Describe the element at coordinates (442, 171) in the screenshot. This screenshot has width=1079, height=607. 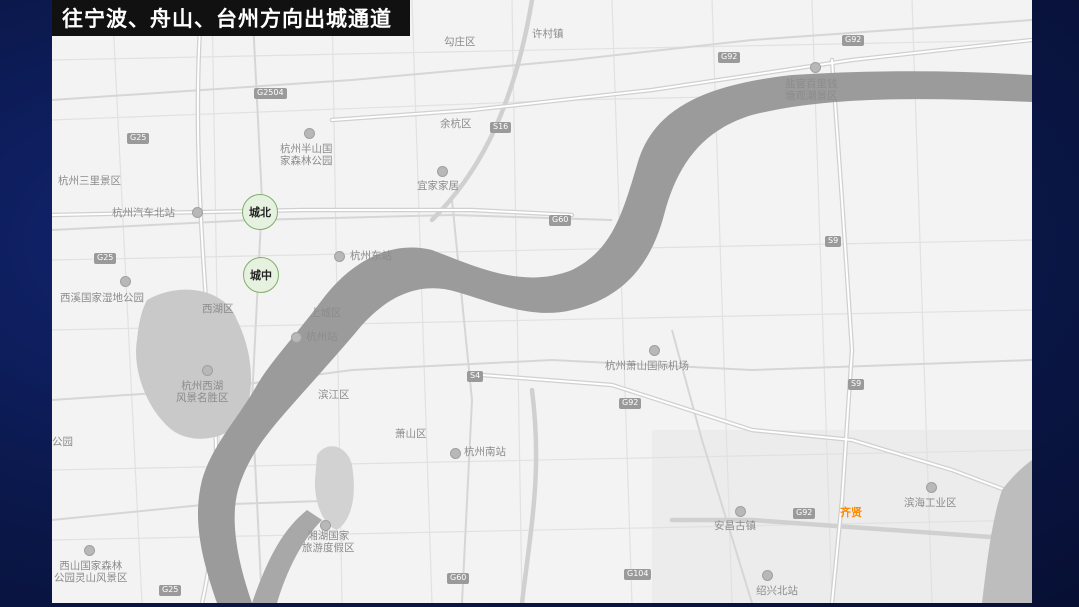
I see `store-icon` at that location.